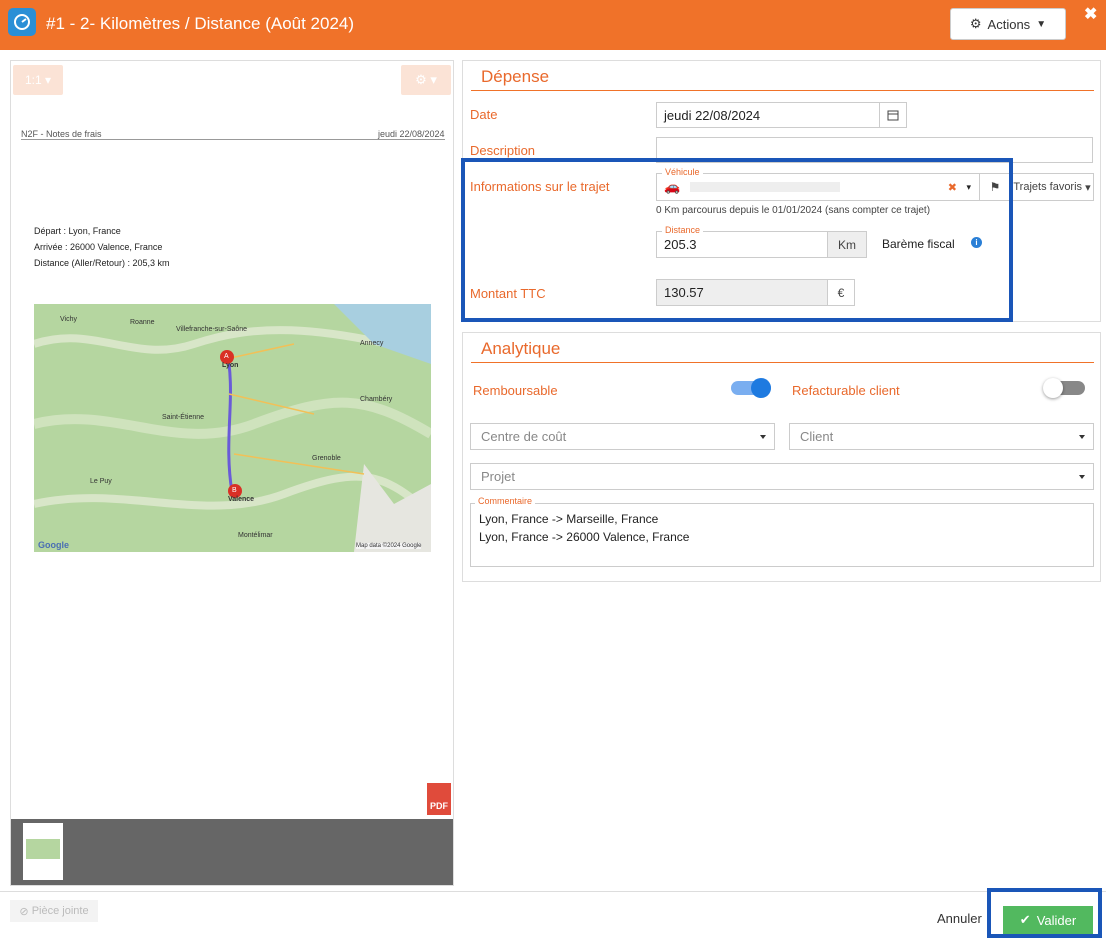 This screenshot has width=1106, height=941. What do you see at coordinates (233, 139) in the screenshot?
I see `doc-divider` at bounding box center [233, 139].